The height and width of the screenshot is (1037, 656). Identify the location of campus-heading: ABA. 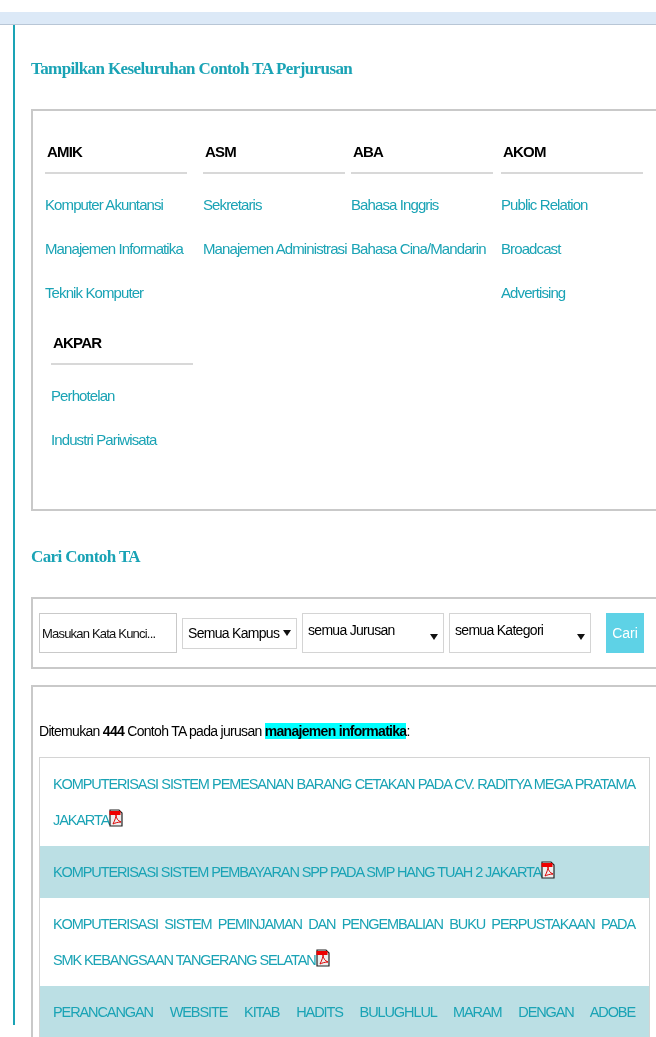
(422, 153).